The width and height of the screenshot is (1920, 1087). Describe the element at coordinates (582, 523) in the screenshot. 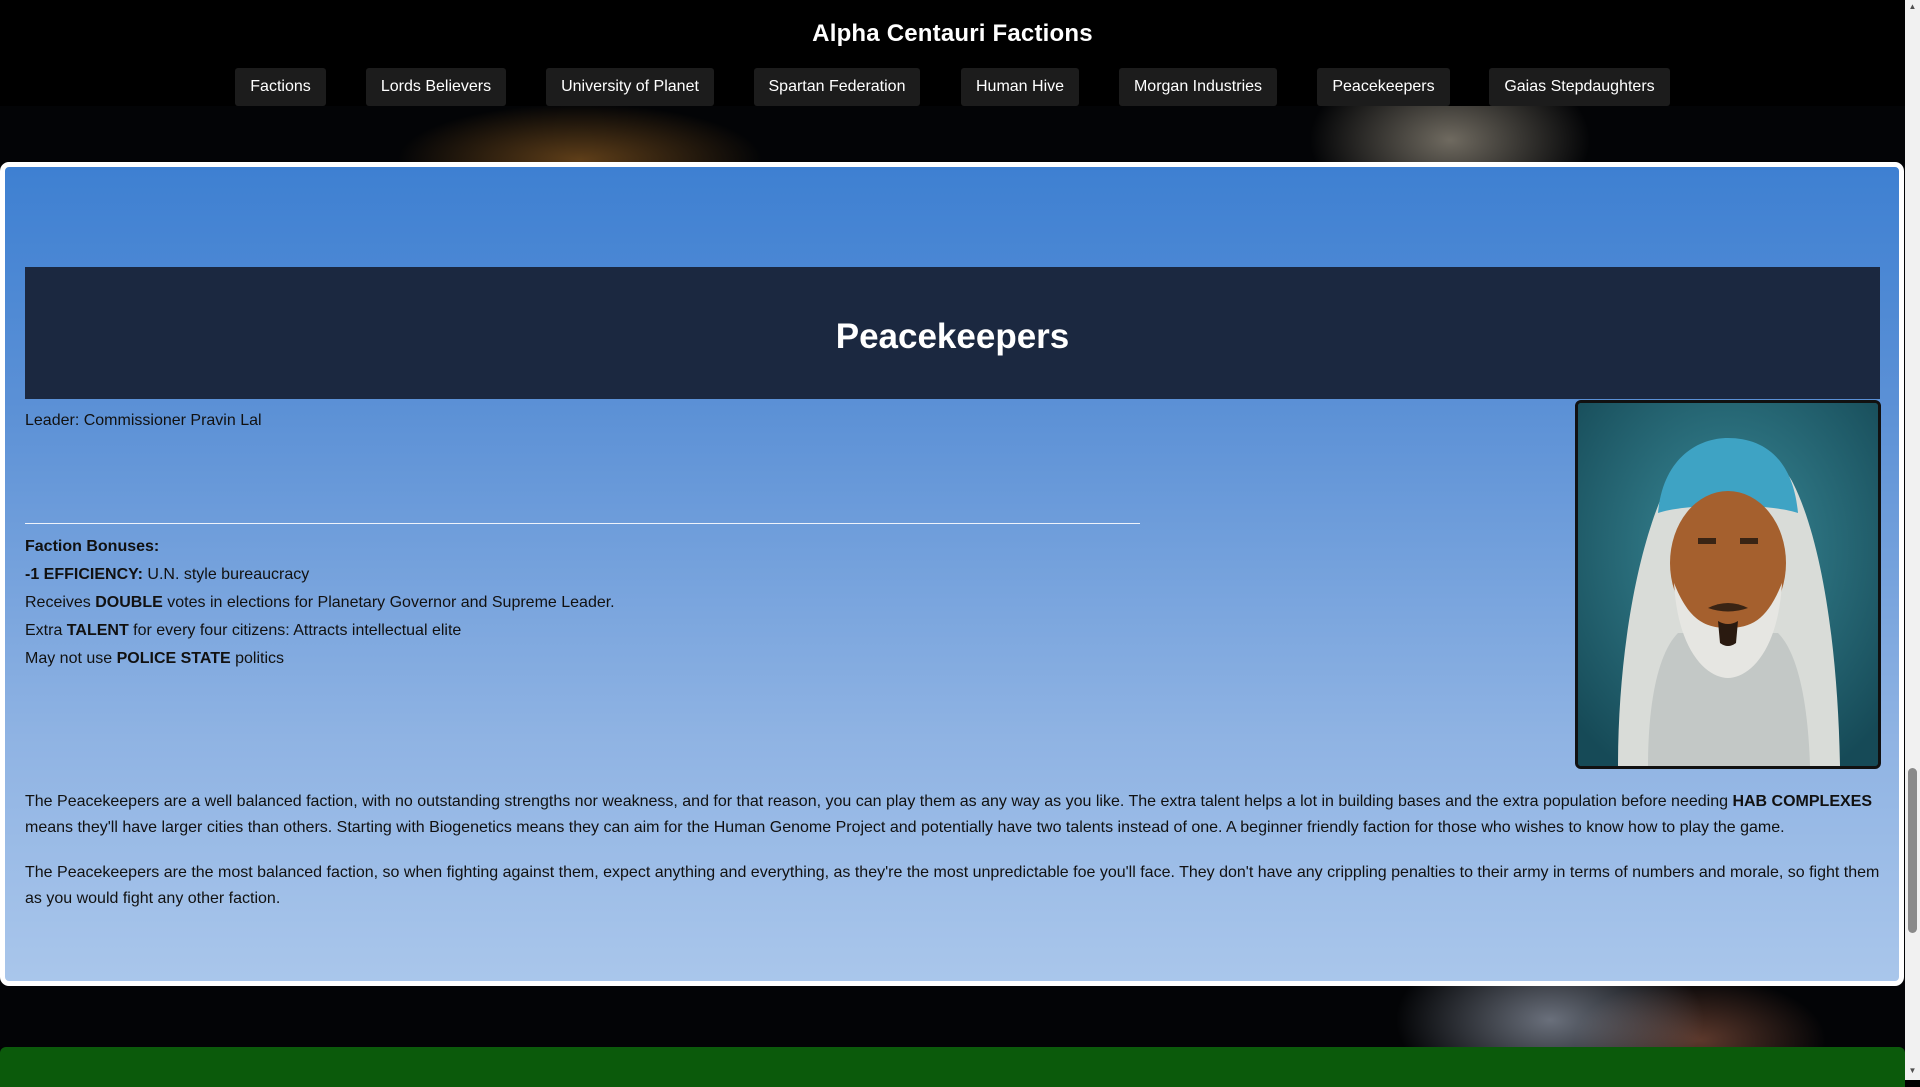

I see `divider` at that location.